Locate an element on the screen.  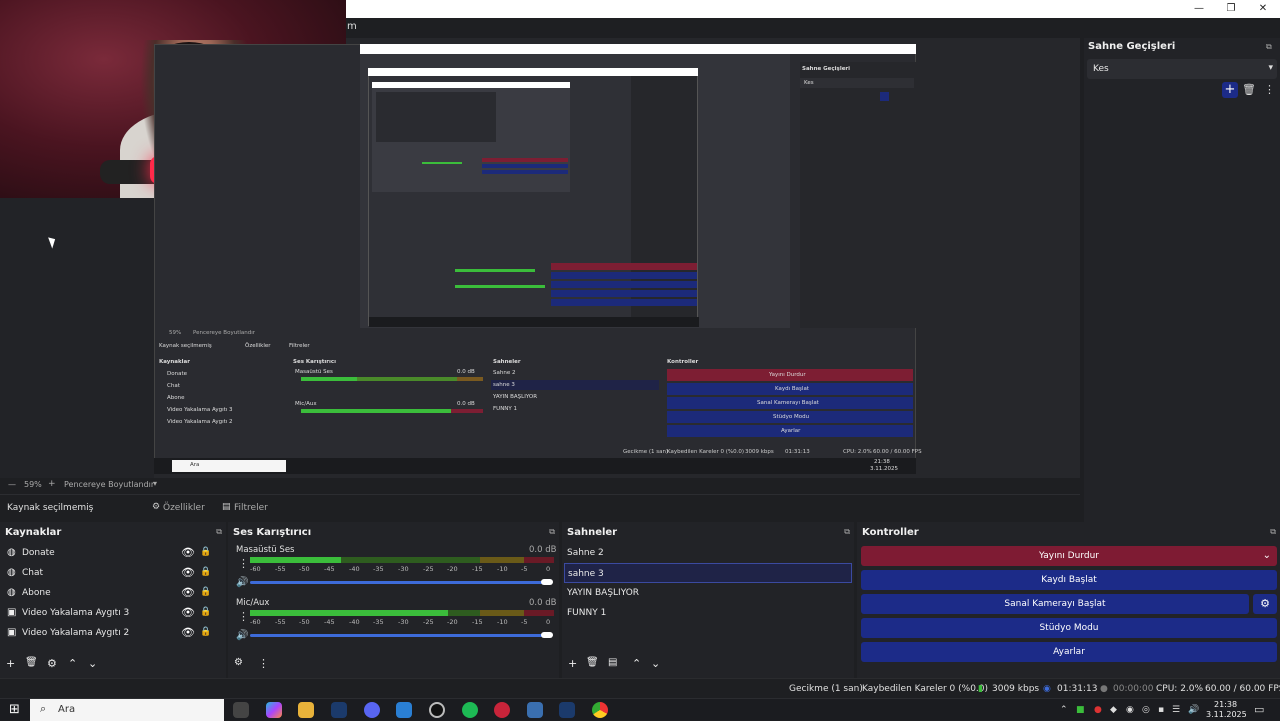
add-transition-button: + is located at coordinates (1230, 90).